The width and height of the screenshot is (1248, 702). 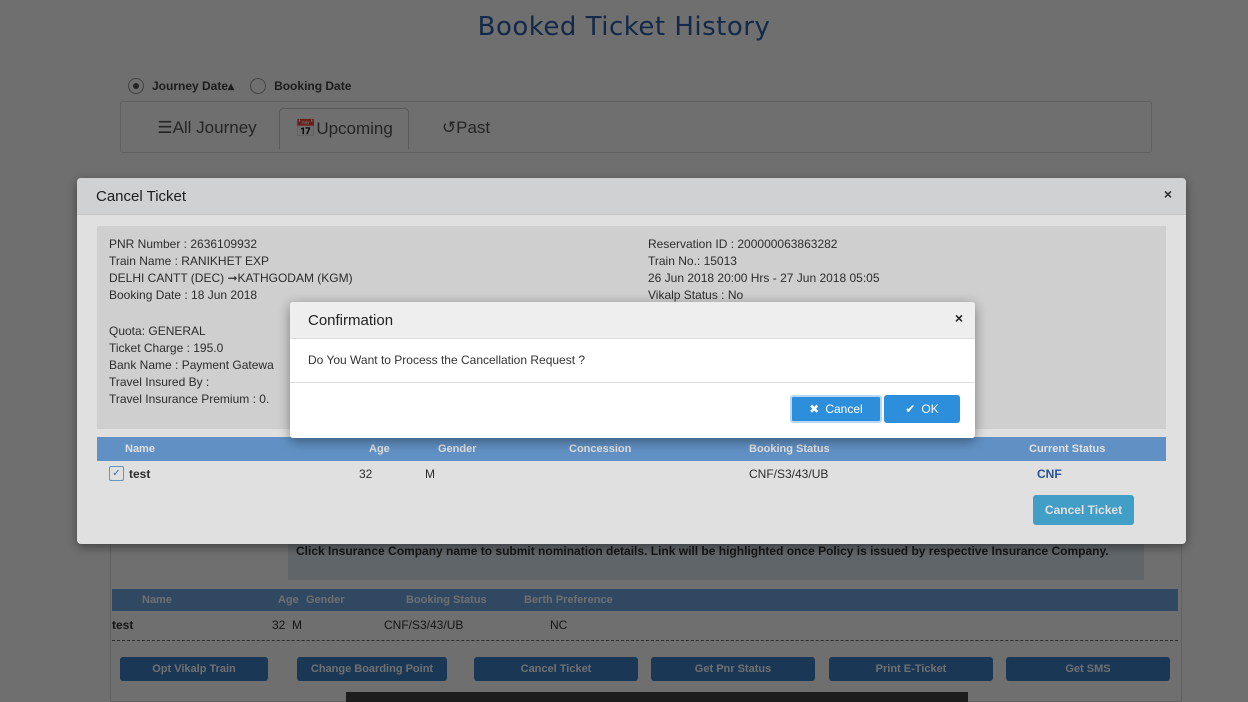 What do you see at coordinates (910, 409) in the screenshot?
I see `checkmark-icon: ✔` at bounding box center [910, 409].